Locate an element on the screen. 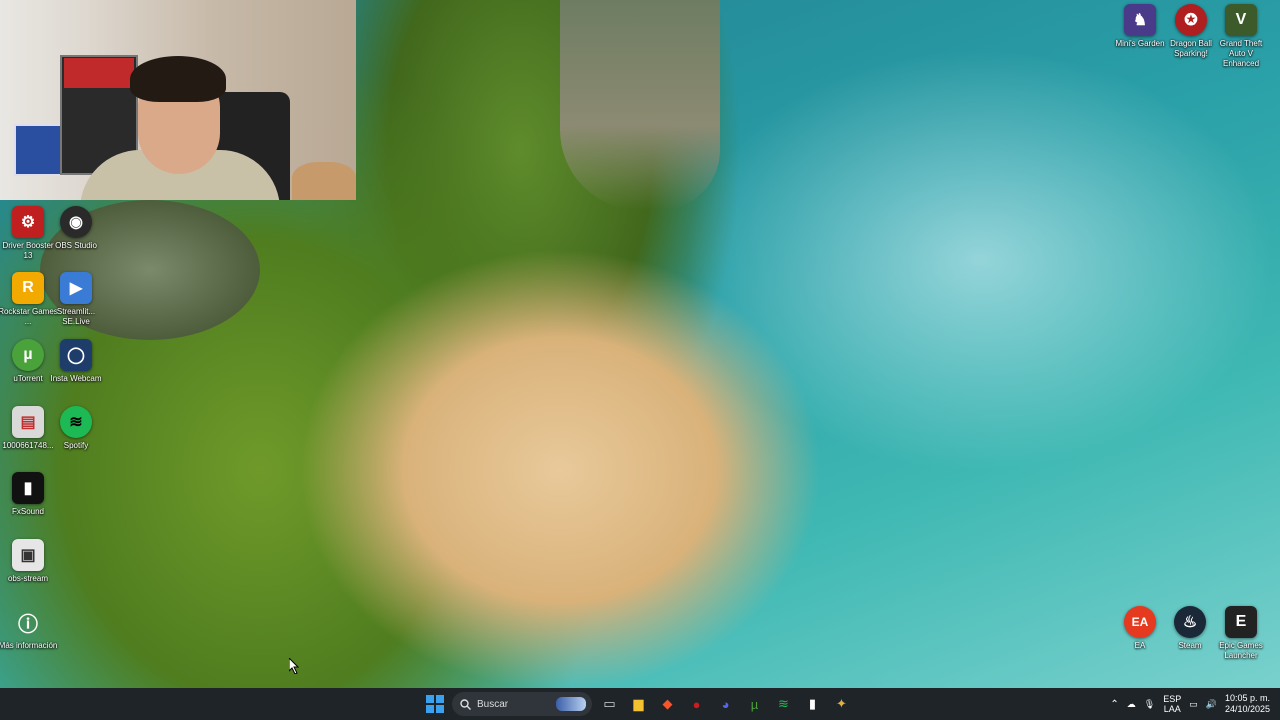 This screenshot has width=1280, height=720. desktop-icon-obs-studio: ◉ OBS Studio is located at coordinates (76, 228).